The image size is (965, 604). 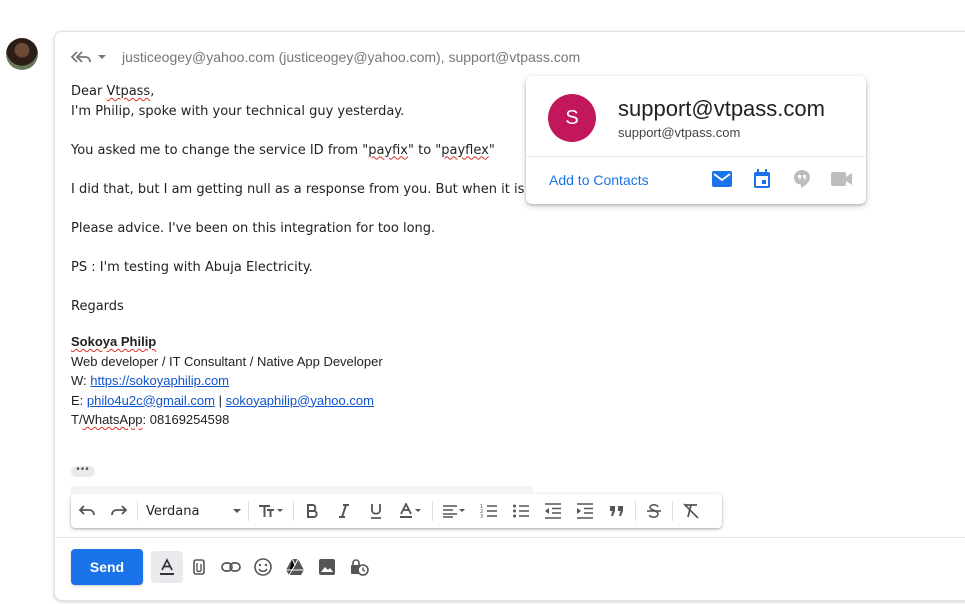 What do you see at coordinates (599, 180) in the screenshot?
I see `add-to-contacts-link: Add to Contacts` at bounding box center [599, 180].